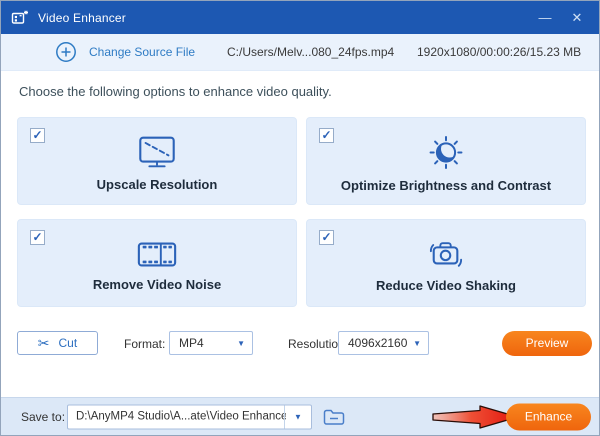 Image resolution: width=600 pixels, height=436 pixels. Describe the element at coordinates (548, 416) in the screenshot. I see `enhance-button: Enhance` at that location.